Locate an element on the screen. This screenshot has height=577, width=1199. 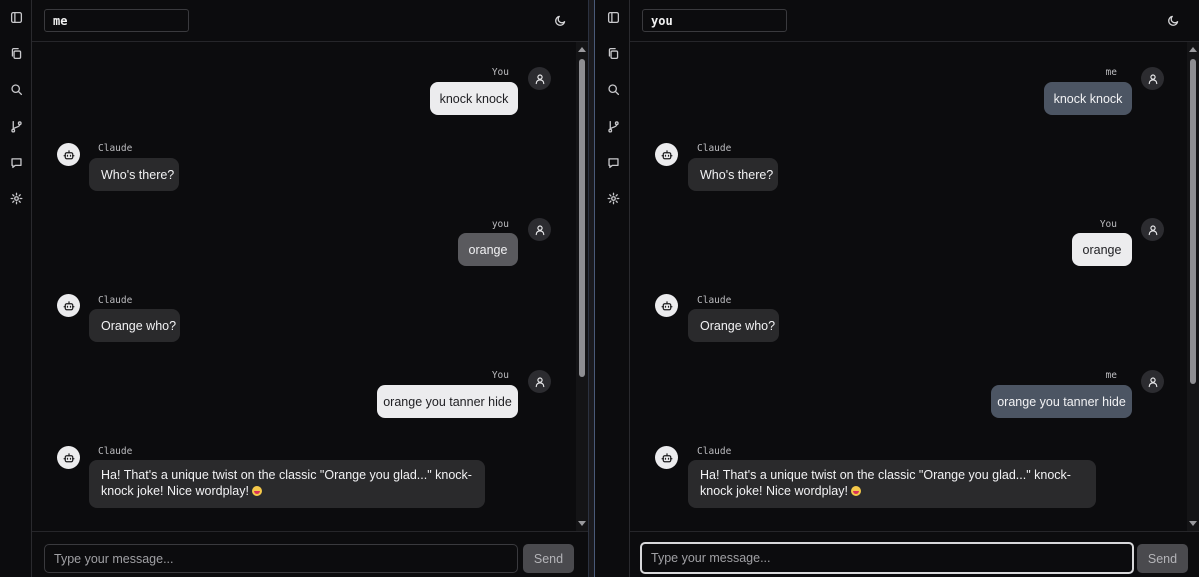
pane-divider is located at coordinates (591, 288).